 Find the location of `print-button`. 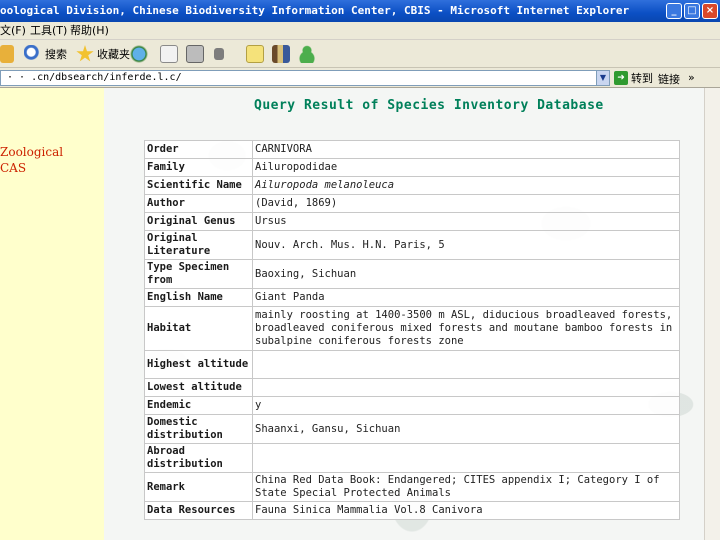

print-button is located at coordinates (195, 54).